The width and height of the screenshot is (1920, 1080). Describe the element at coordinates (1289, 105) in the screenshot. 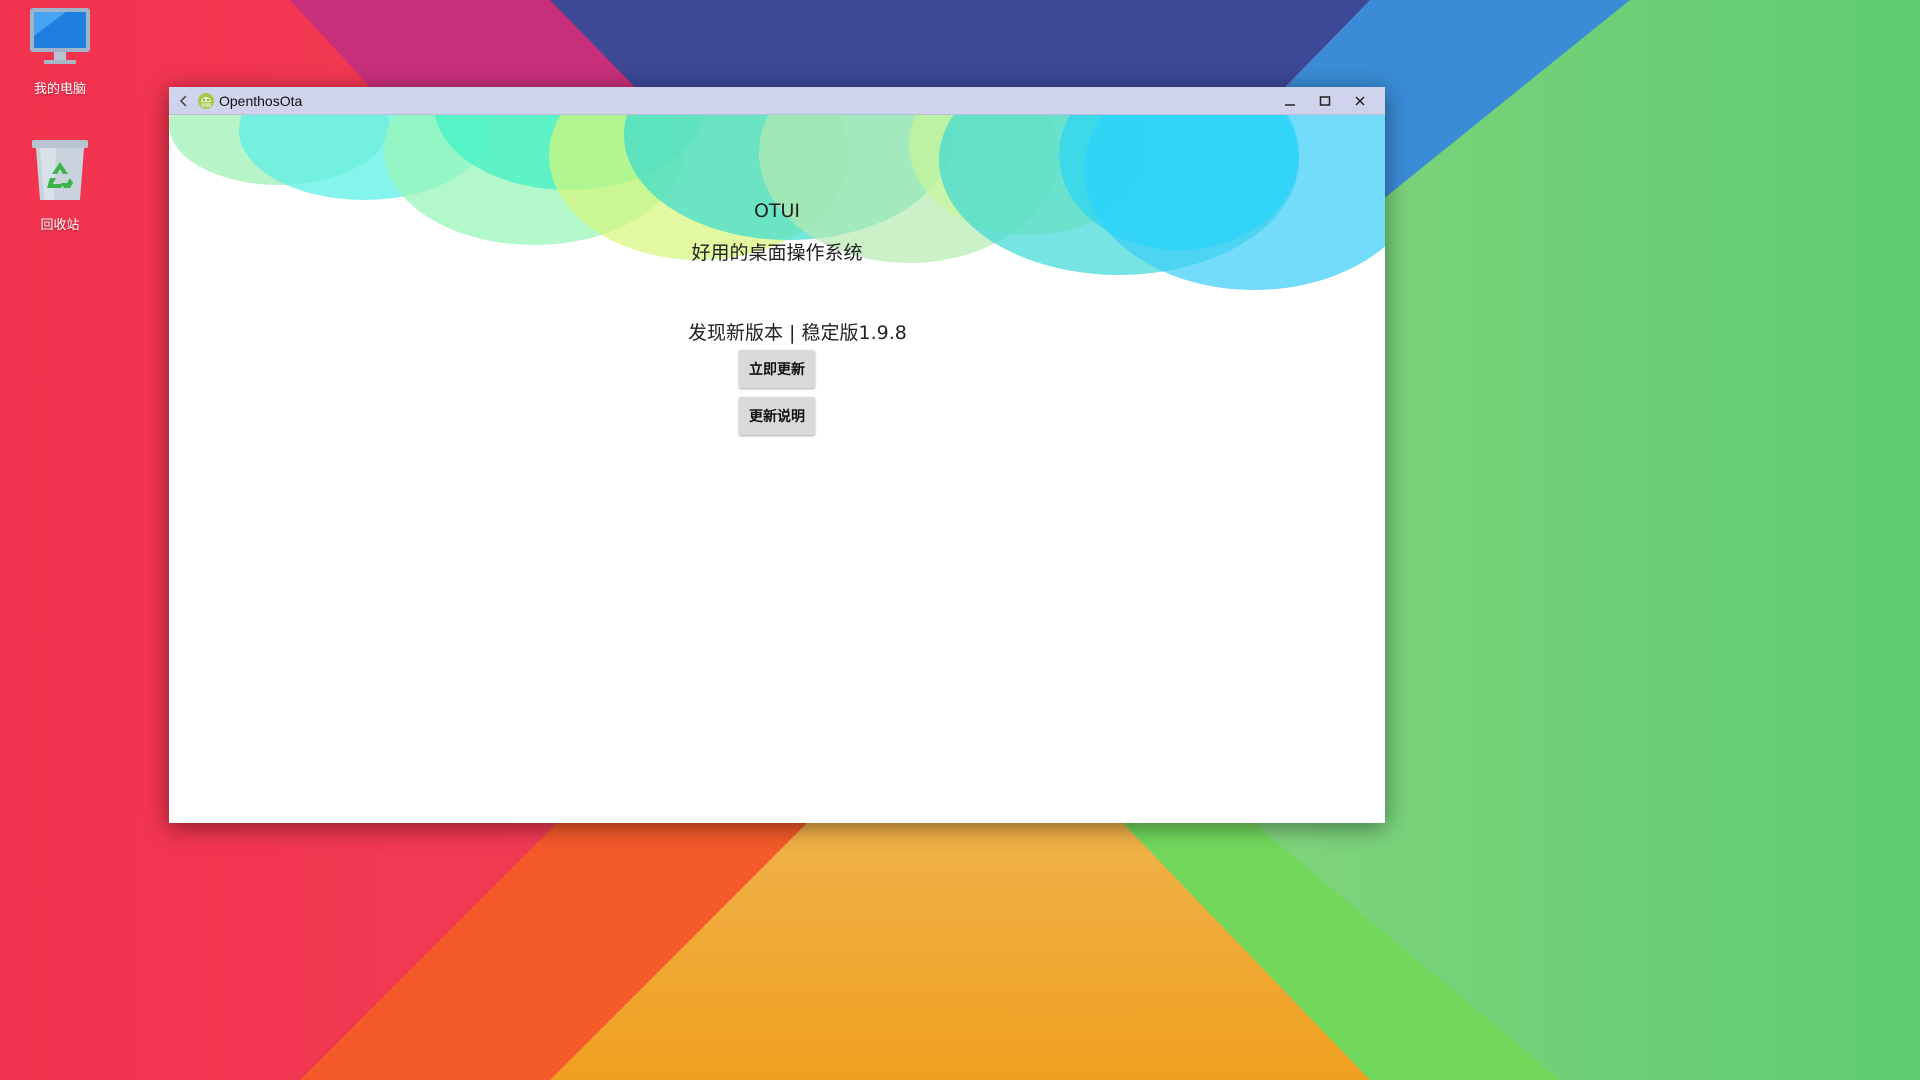

I see `minimize-icon` at that location.